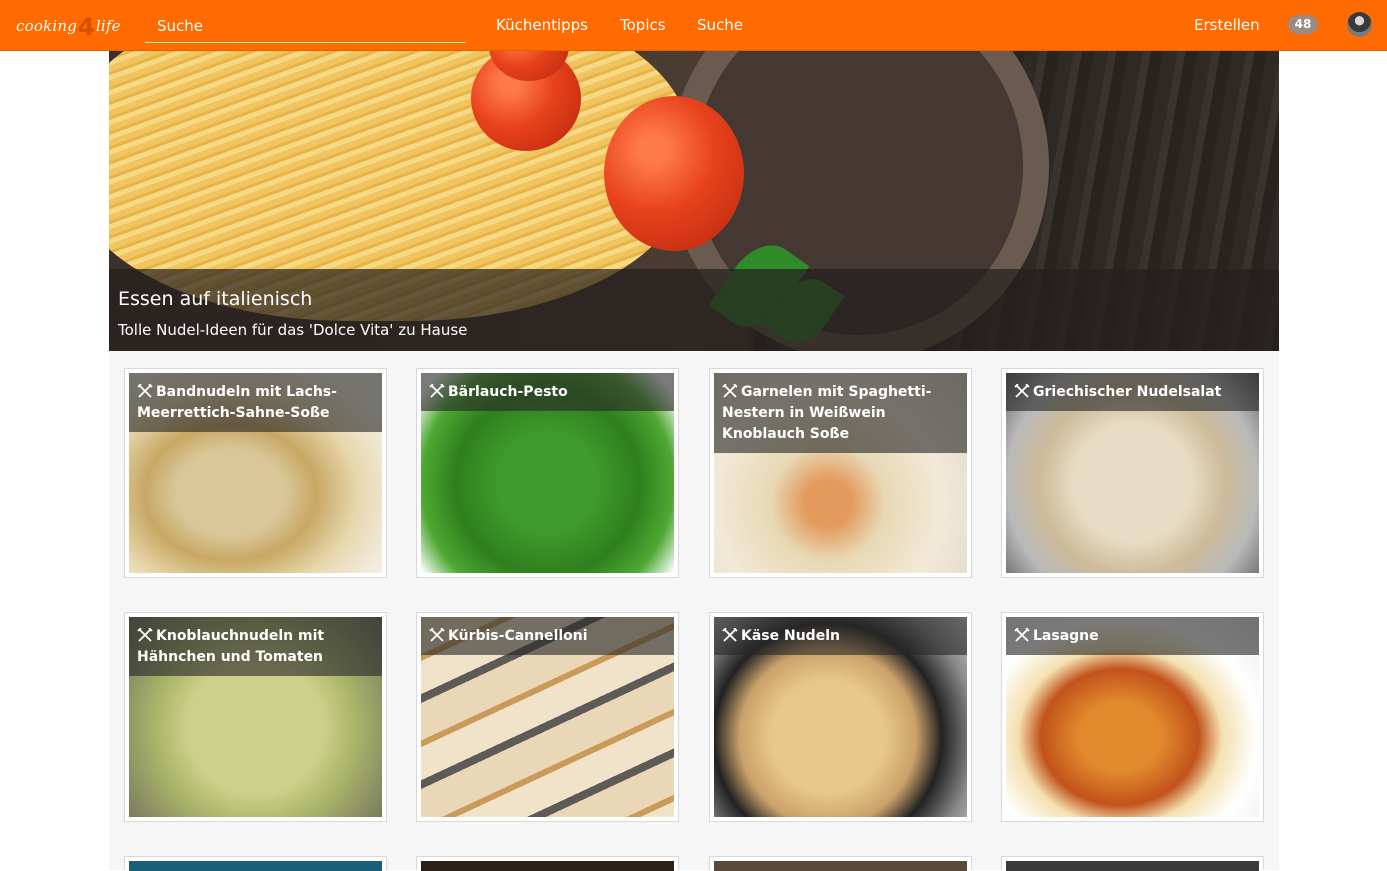 The height and width of the screenshot is (871, 1387). I want to click on recipe-title-overlay: Kürbis-Cannelloni, so click(547, 636).